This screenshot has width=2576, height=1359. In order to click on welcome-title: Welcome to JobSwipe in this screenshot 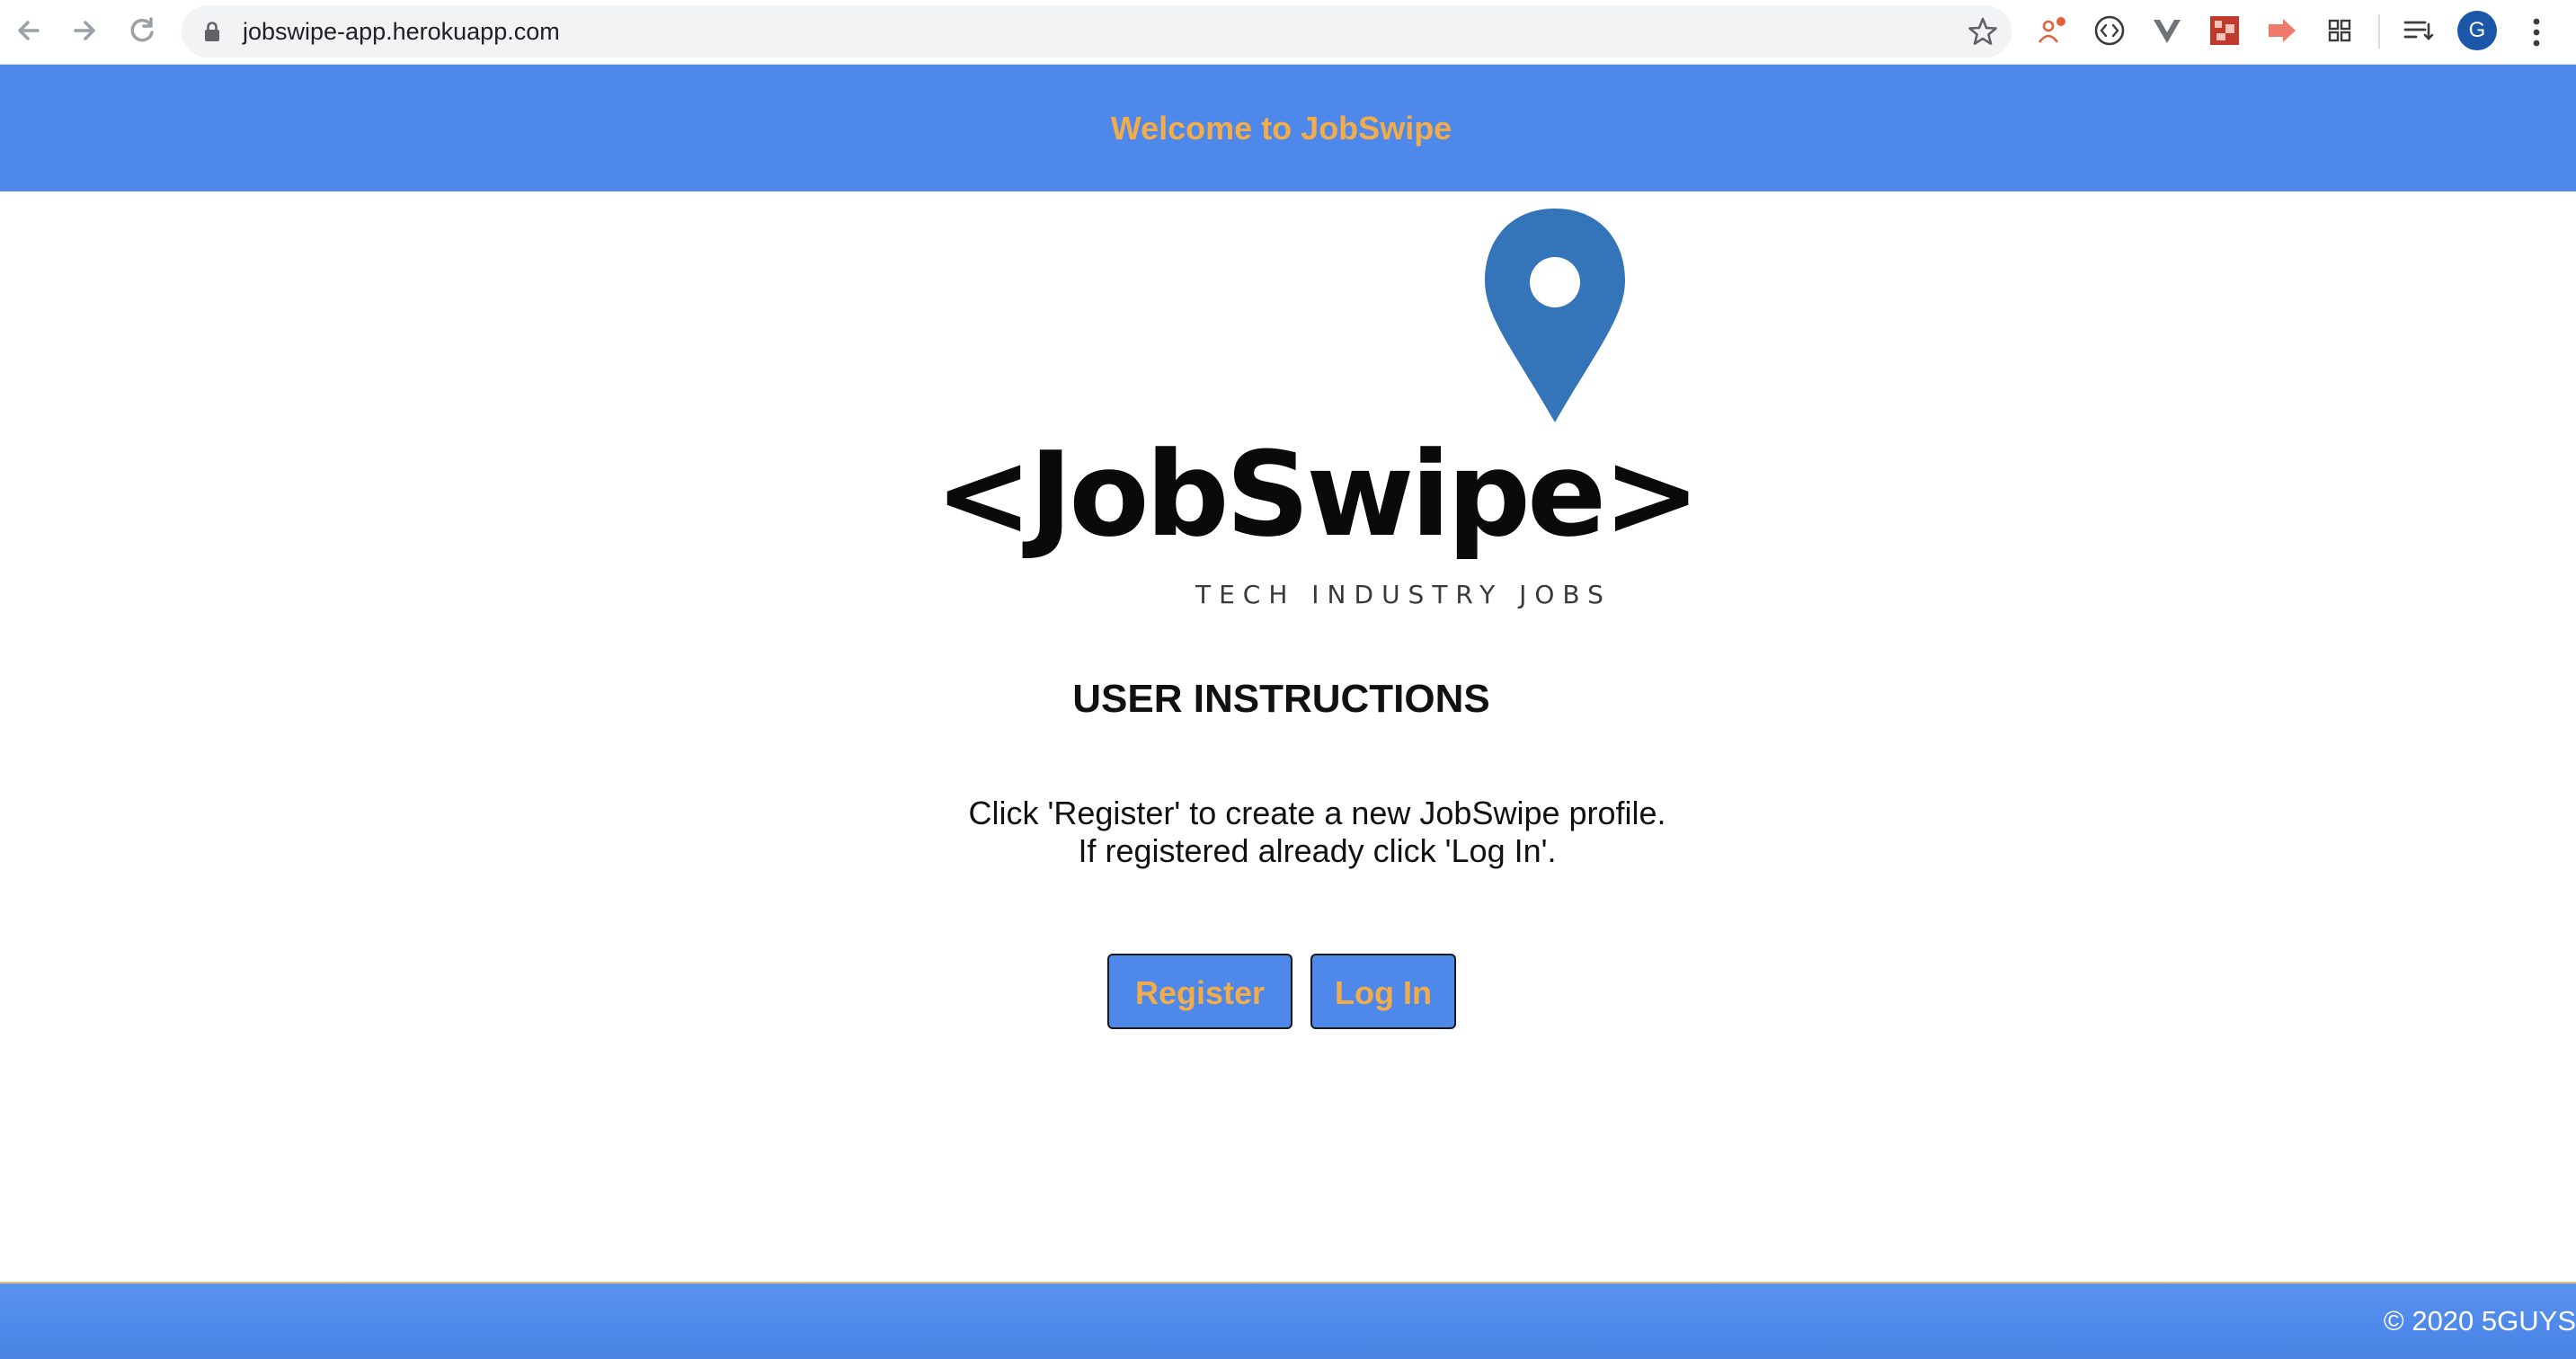, I will do `click(1281, 128)`.